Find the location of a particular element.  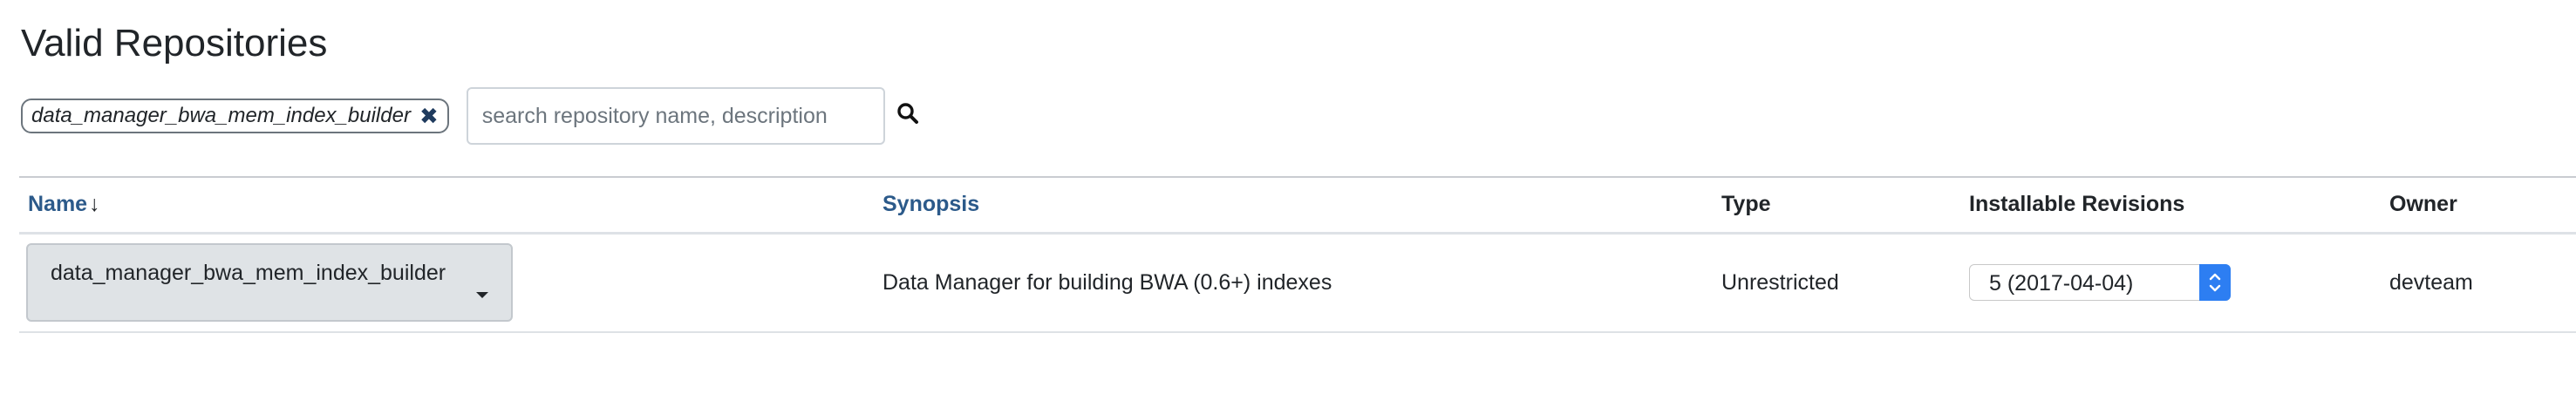

page-title: Valid Repositories is located at coordinates (175, 43).